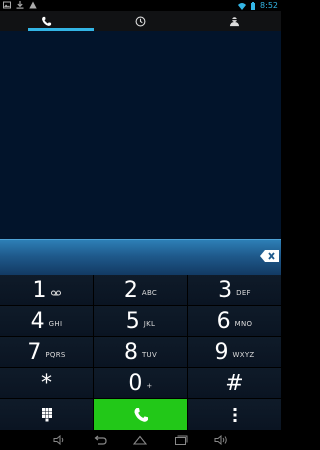  I want to click on overflow-menu-icon, so click(234, 414).